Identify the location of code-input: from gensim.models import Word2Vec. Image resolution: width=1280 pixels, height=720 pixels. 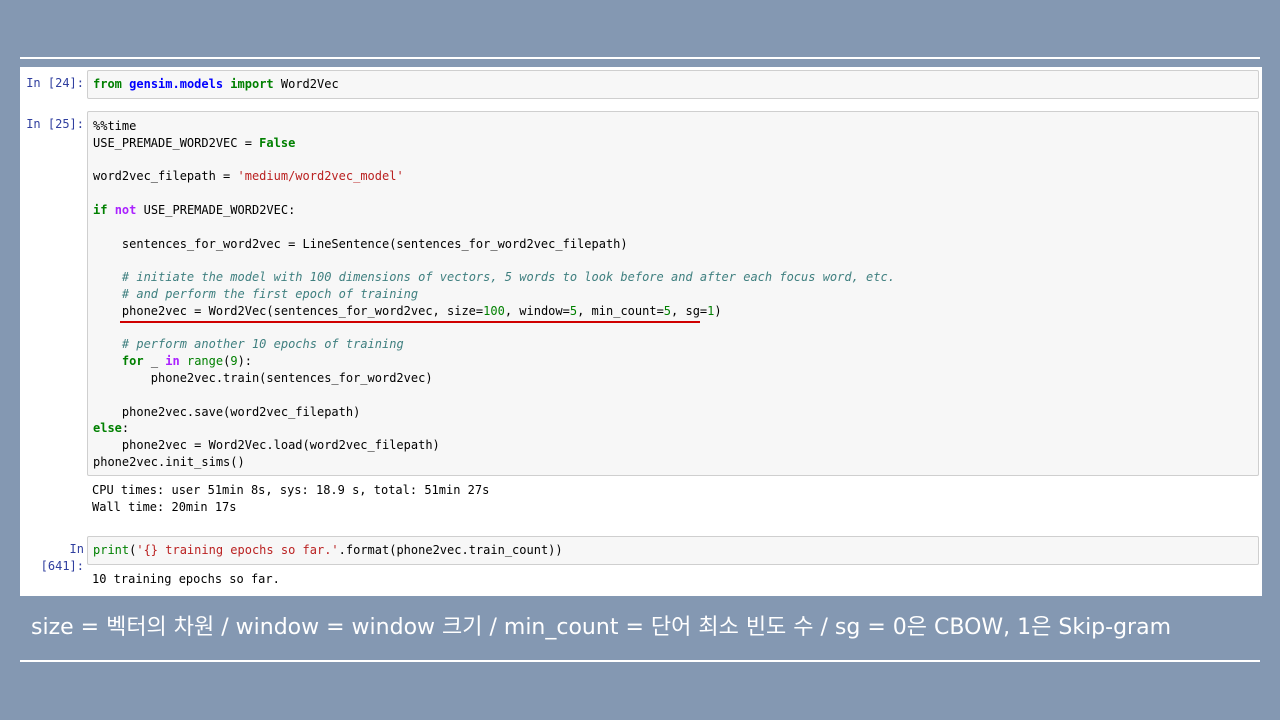
(673, 84).